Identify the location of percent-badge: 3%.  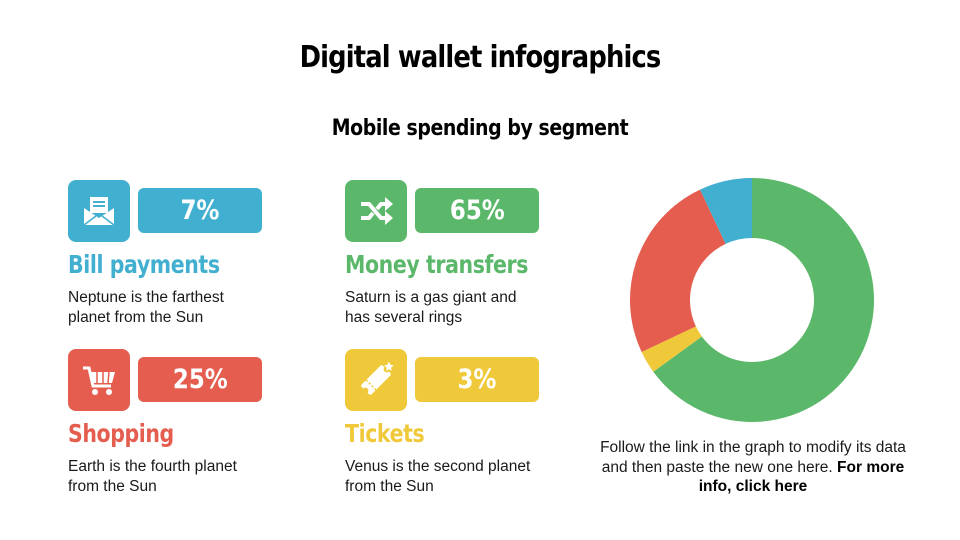
(477, 379).